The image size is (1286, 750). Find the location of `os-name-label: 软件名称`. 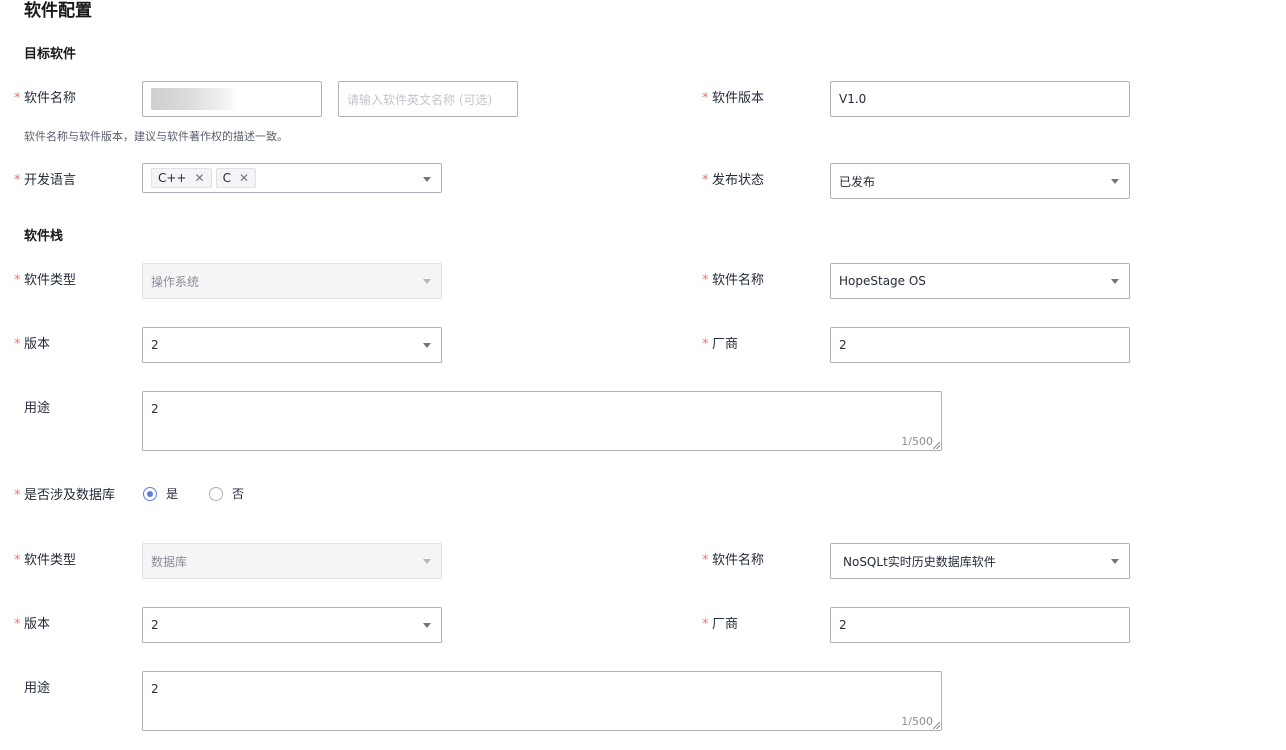

os-name-label: 软件名称 is located at coordinates (738, 280).